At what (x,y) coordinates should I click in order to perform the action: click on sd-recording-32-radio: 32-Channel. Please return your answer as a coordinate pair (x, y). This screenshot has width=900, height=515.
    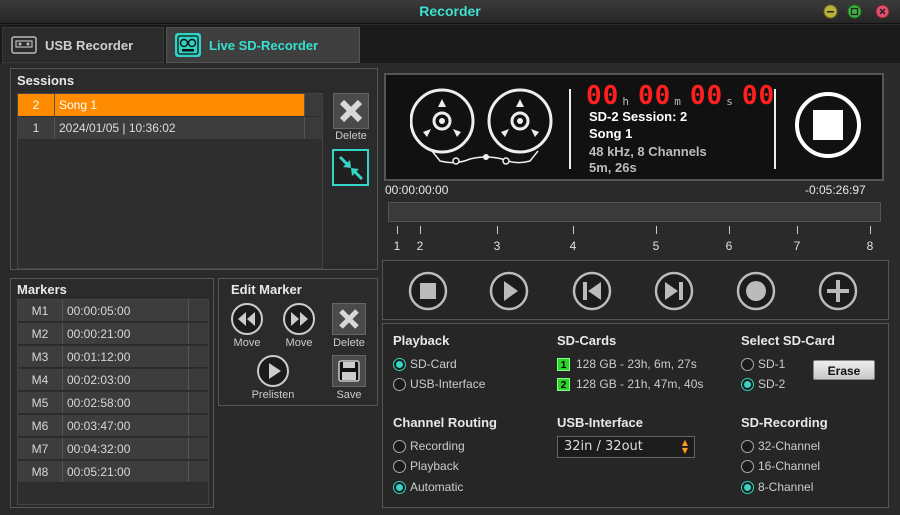
    Looking at the image, I should click on (780, 446).